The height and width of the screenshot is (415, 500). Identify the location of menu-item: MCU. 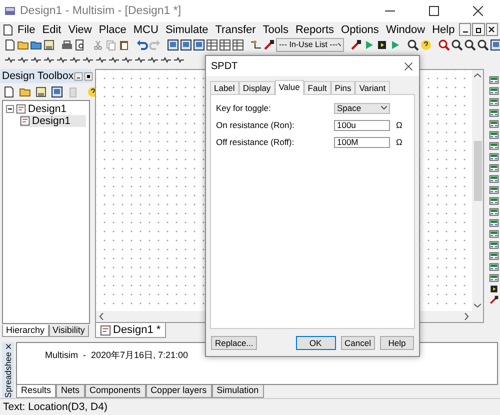
(146, 30).